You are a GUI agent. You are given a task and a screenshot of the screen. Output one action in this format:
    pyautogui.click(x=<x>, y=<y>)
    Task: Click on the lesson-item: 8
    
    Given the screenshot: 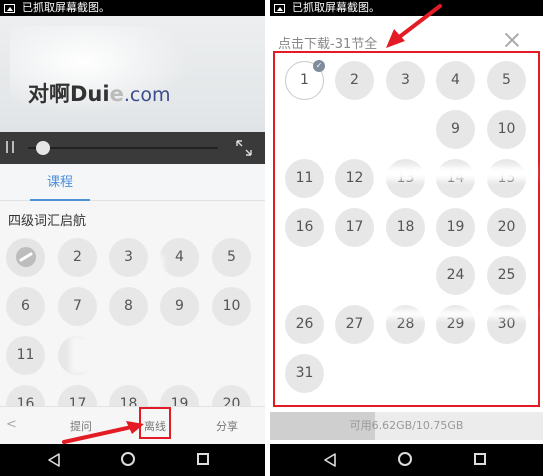 What is the action you would take?
    pyautogui.click(x=128, y=306)
    